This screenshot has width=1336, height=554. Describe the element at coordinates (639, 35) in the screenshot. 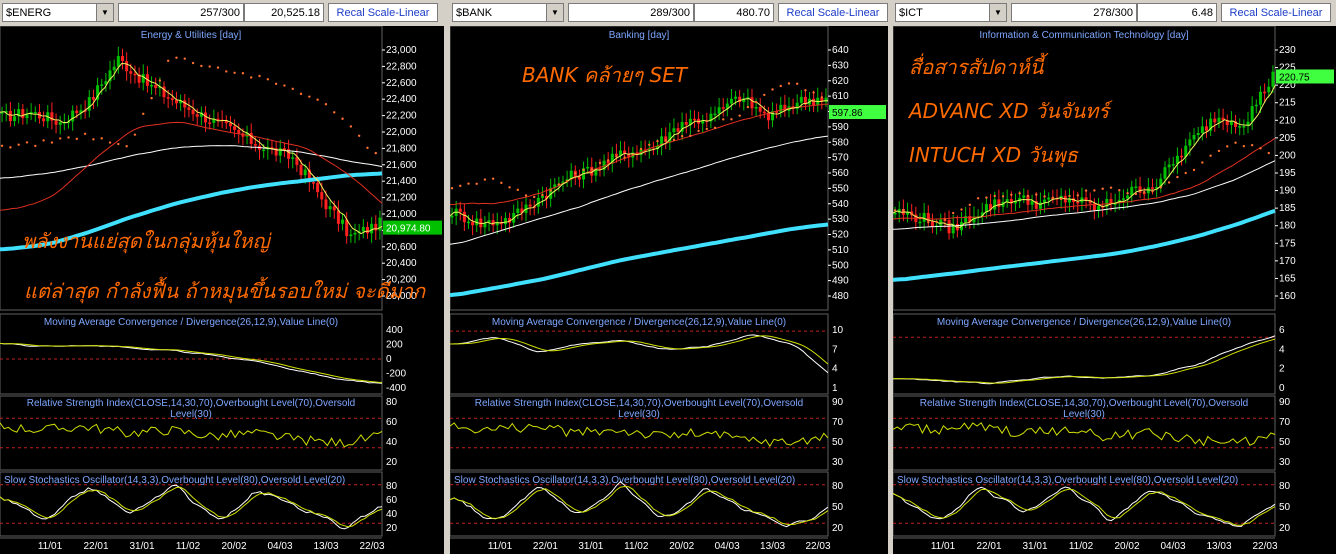

I see `chart-title: Banking [day]` at that location.